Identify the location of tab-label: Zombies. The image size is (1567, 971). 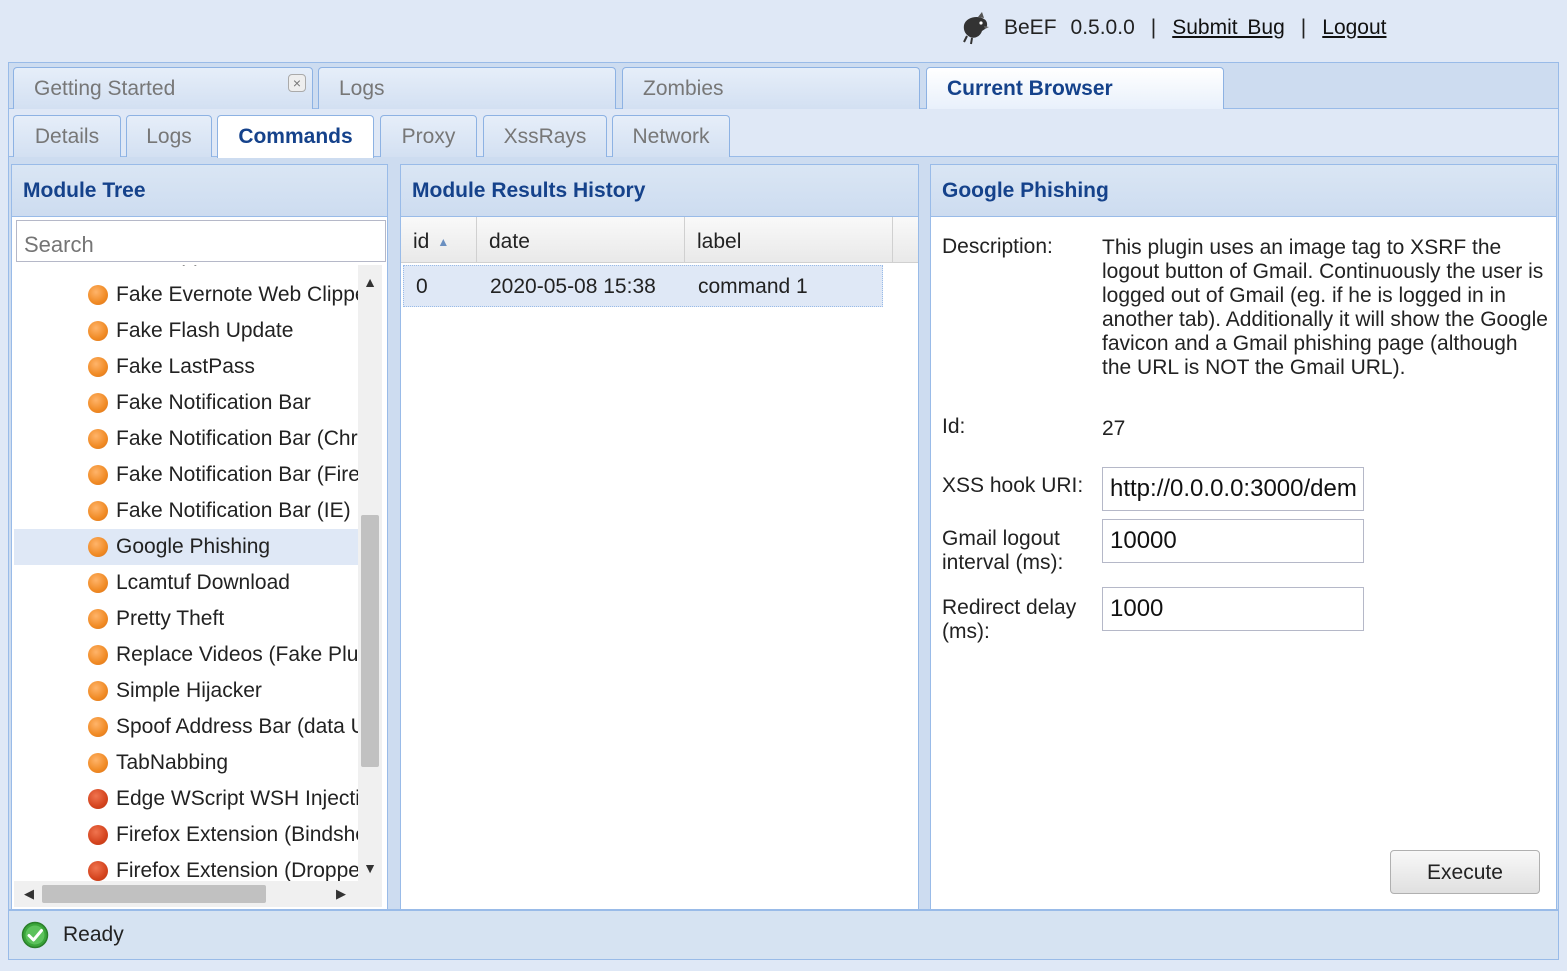
(683, 88).